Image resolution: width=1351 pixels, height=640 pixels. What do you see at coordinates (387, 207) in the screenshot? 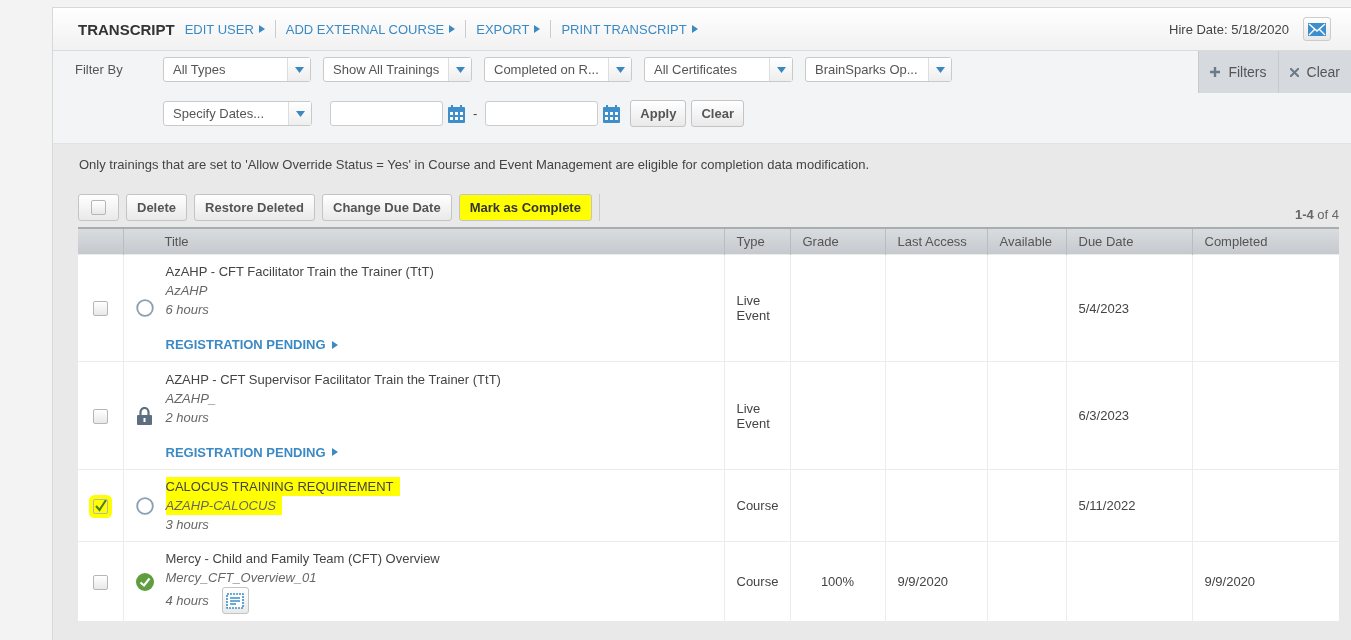
I see `toolbar-button: Change Due Date` at bounding box center [387, 207].